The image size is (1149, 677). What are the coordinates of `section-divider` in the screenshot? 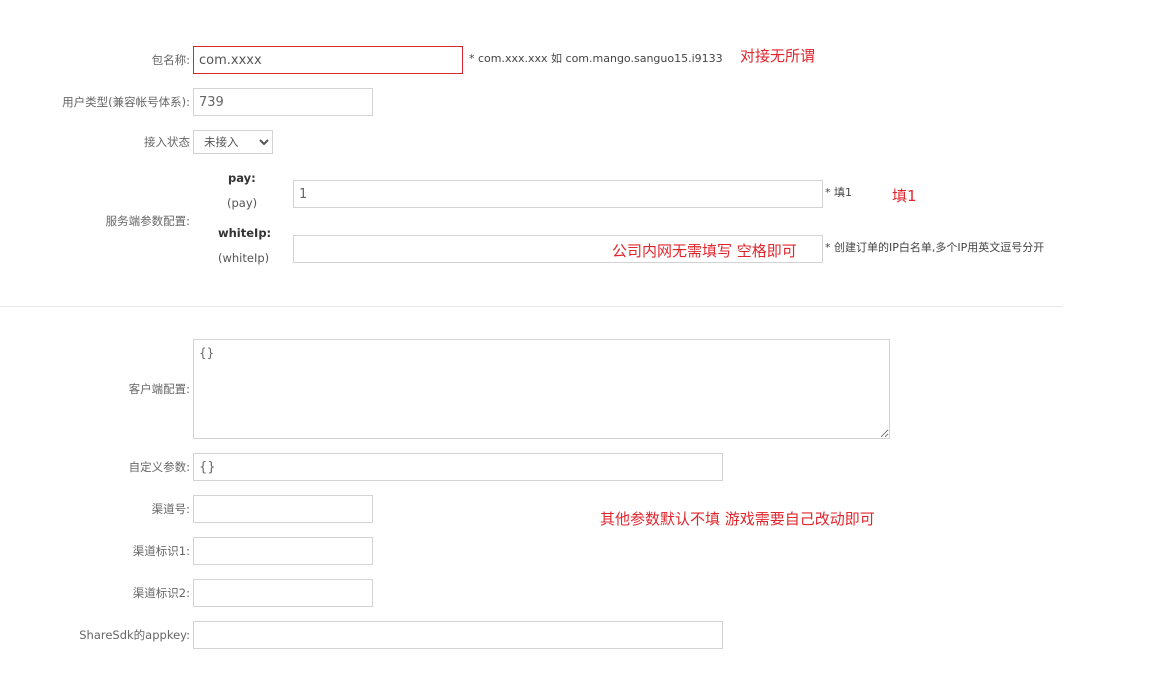 It's located at (531, 306).